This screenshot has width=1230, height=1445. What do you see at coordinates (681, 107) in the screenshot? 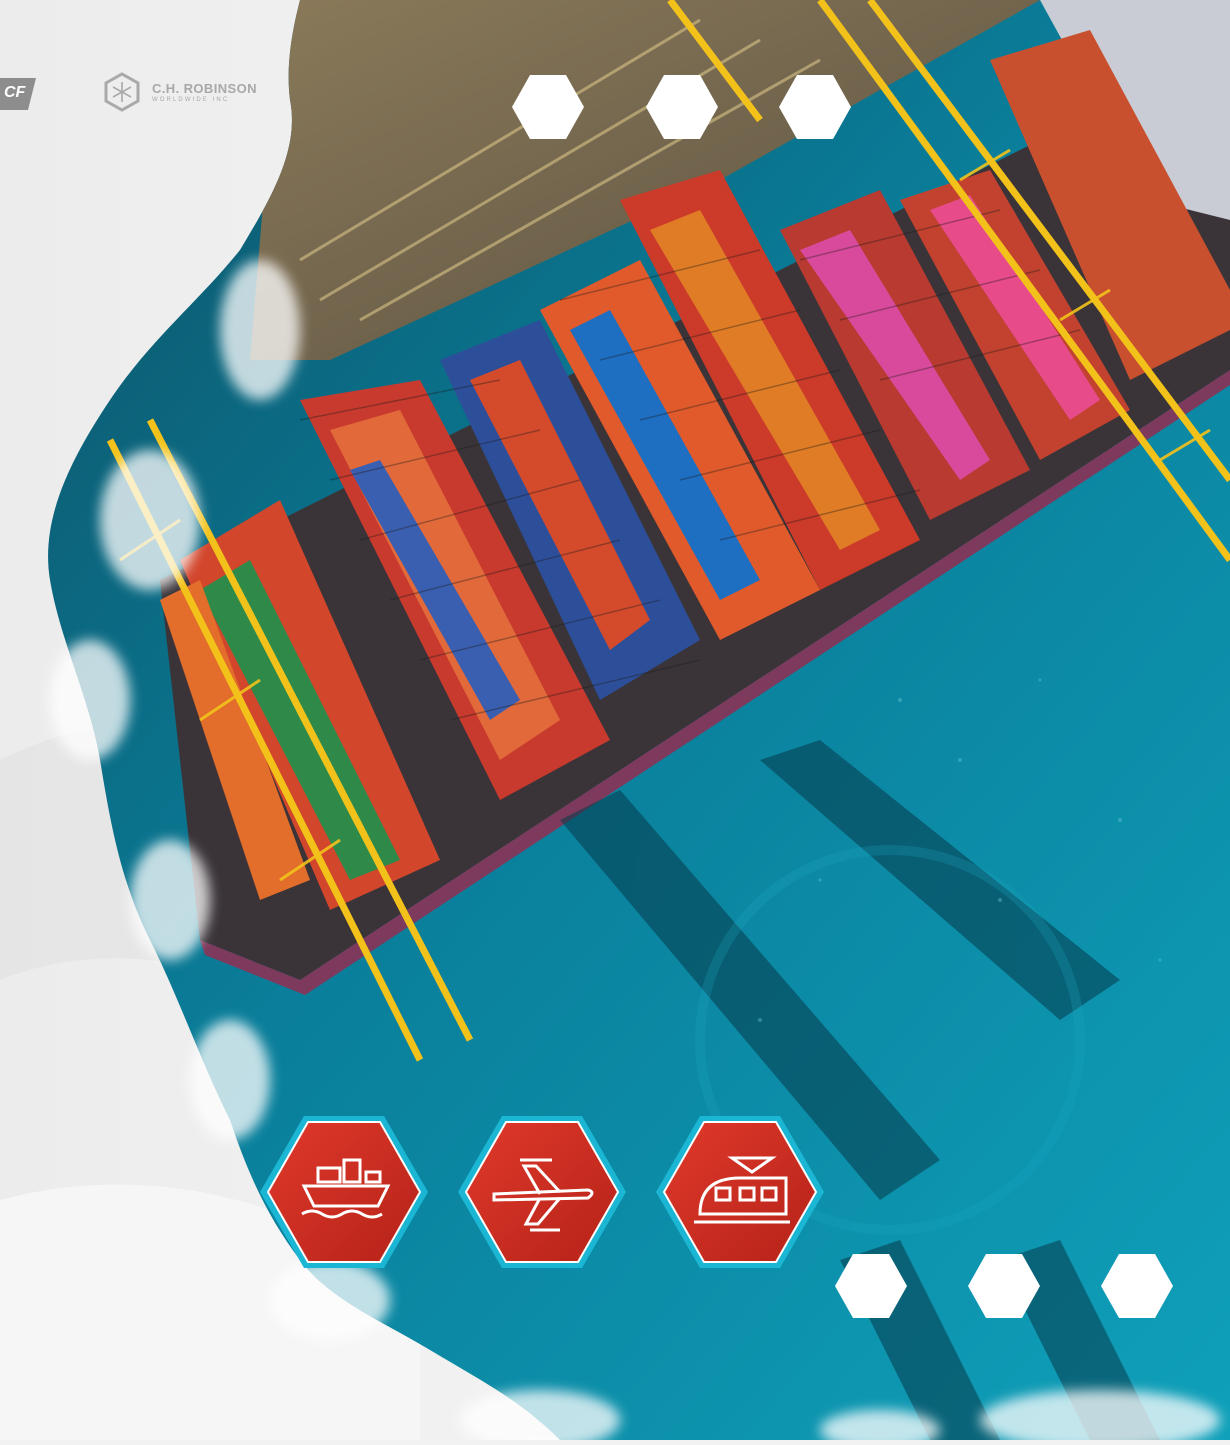
I see `top-hex-row` at bounding box center [681, 107].